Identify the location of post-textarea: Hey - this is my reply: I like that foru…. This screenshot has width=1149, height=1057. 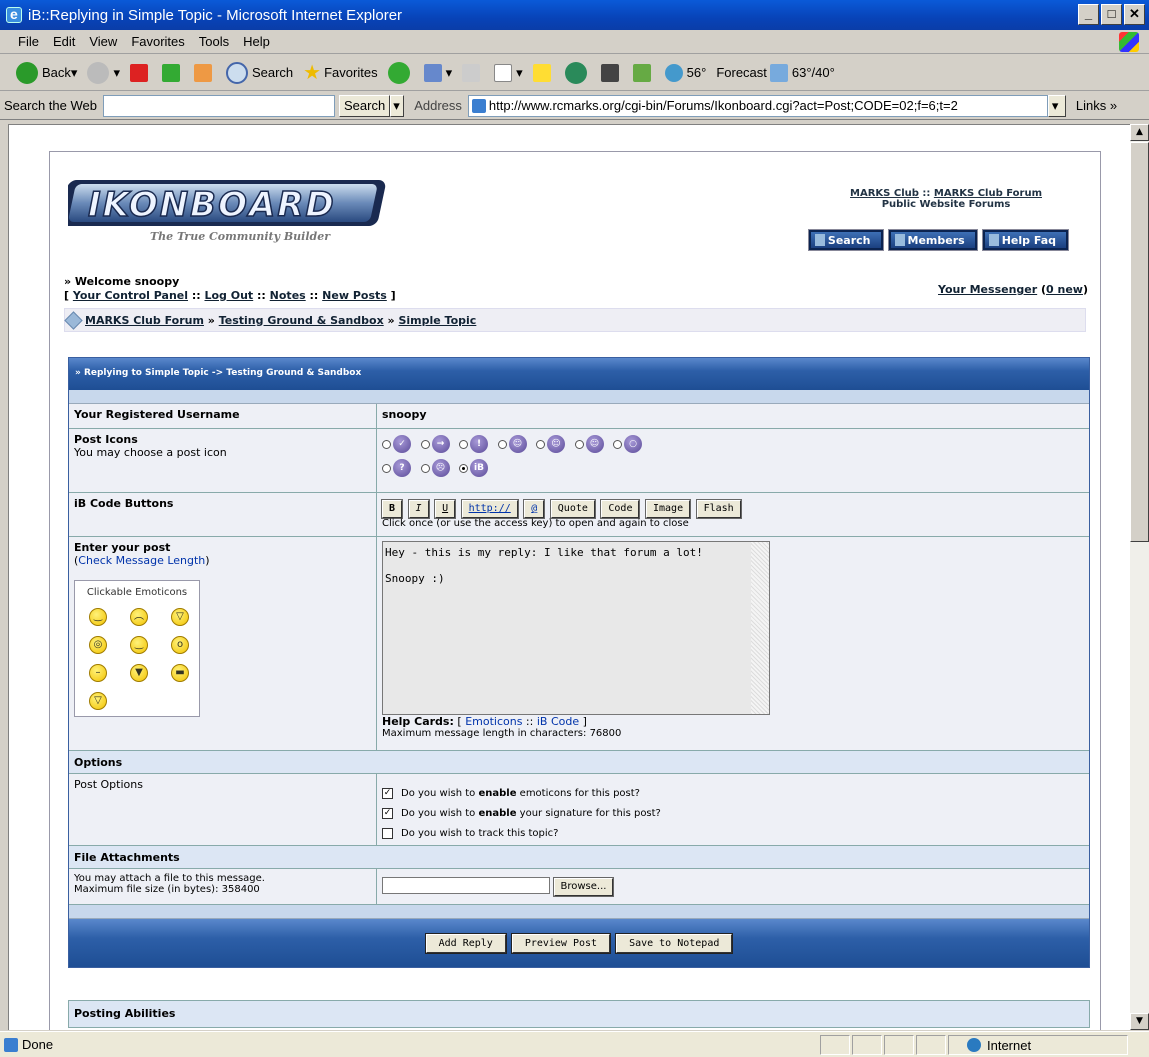
(576, 628).